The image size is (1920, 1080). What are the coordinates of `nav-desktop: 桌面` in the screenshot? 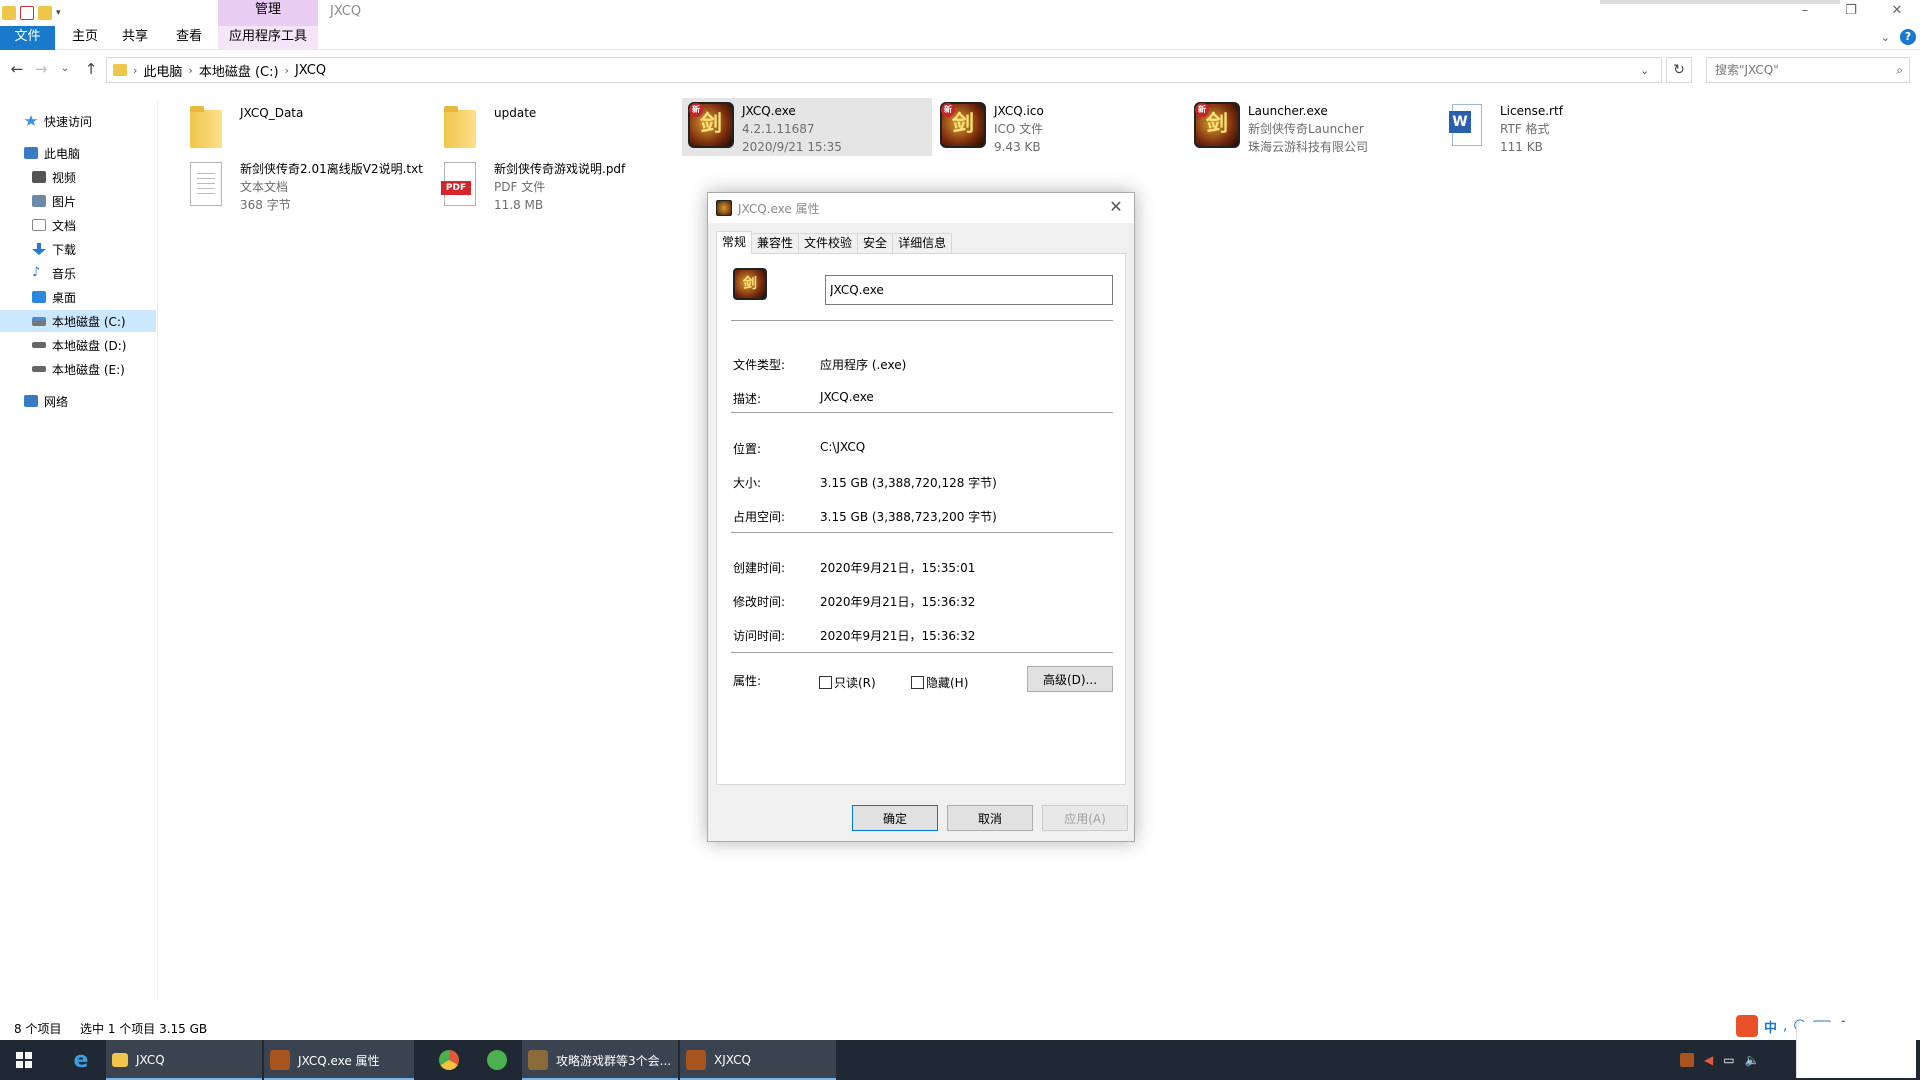 It's located at (78, 297).